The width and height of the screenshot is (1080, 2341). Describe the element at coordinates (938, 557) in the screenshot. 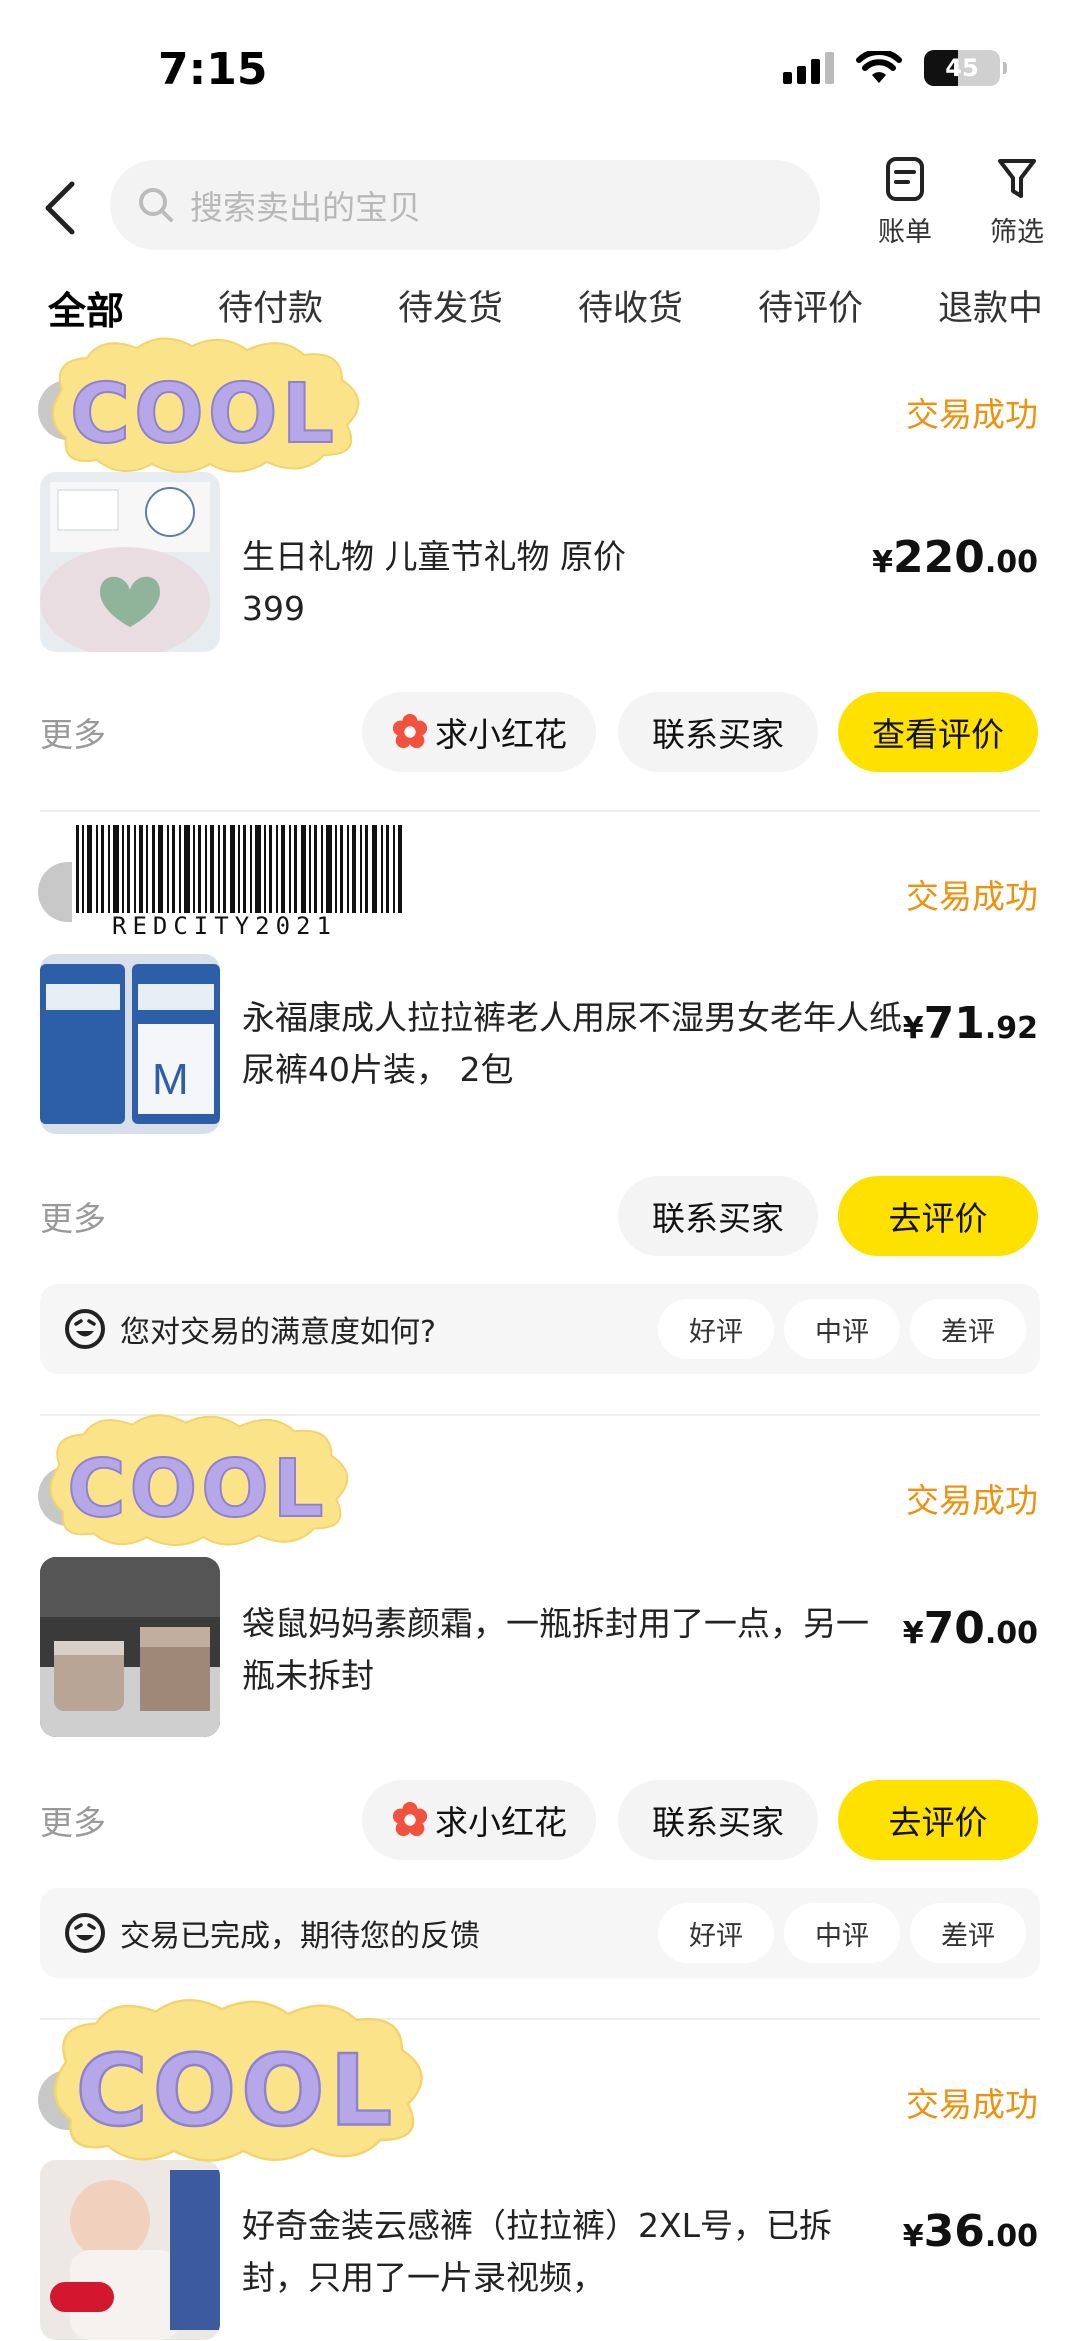

I see `price-integer: 220` at that location.